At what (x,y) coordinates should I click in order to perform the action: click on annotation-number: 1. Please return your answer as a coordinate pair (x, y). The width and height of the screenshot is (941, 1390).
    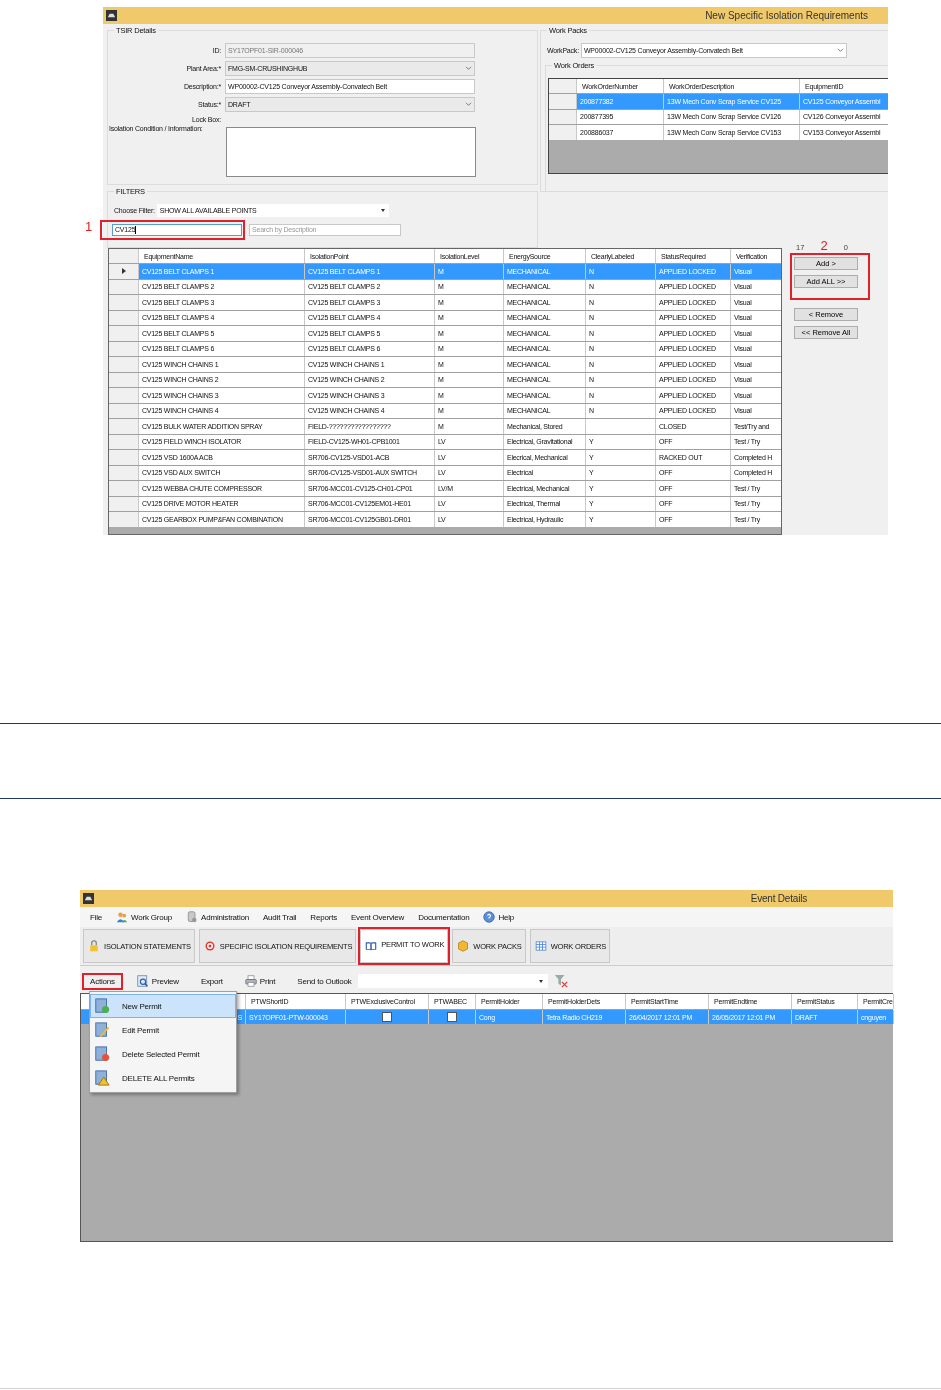
    Looking at the image, I should click on (89, 226).